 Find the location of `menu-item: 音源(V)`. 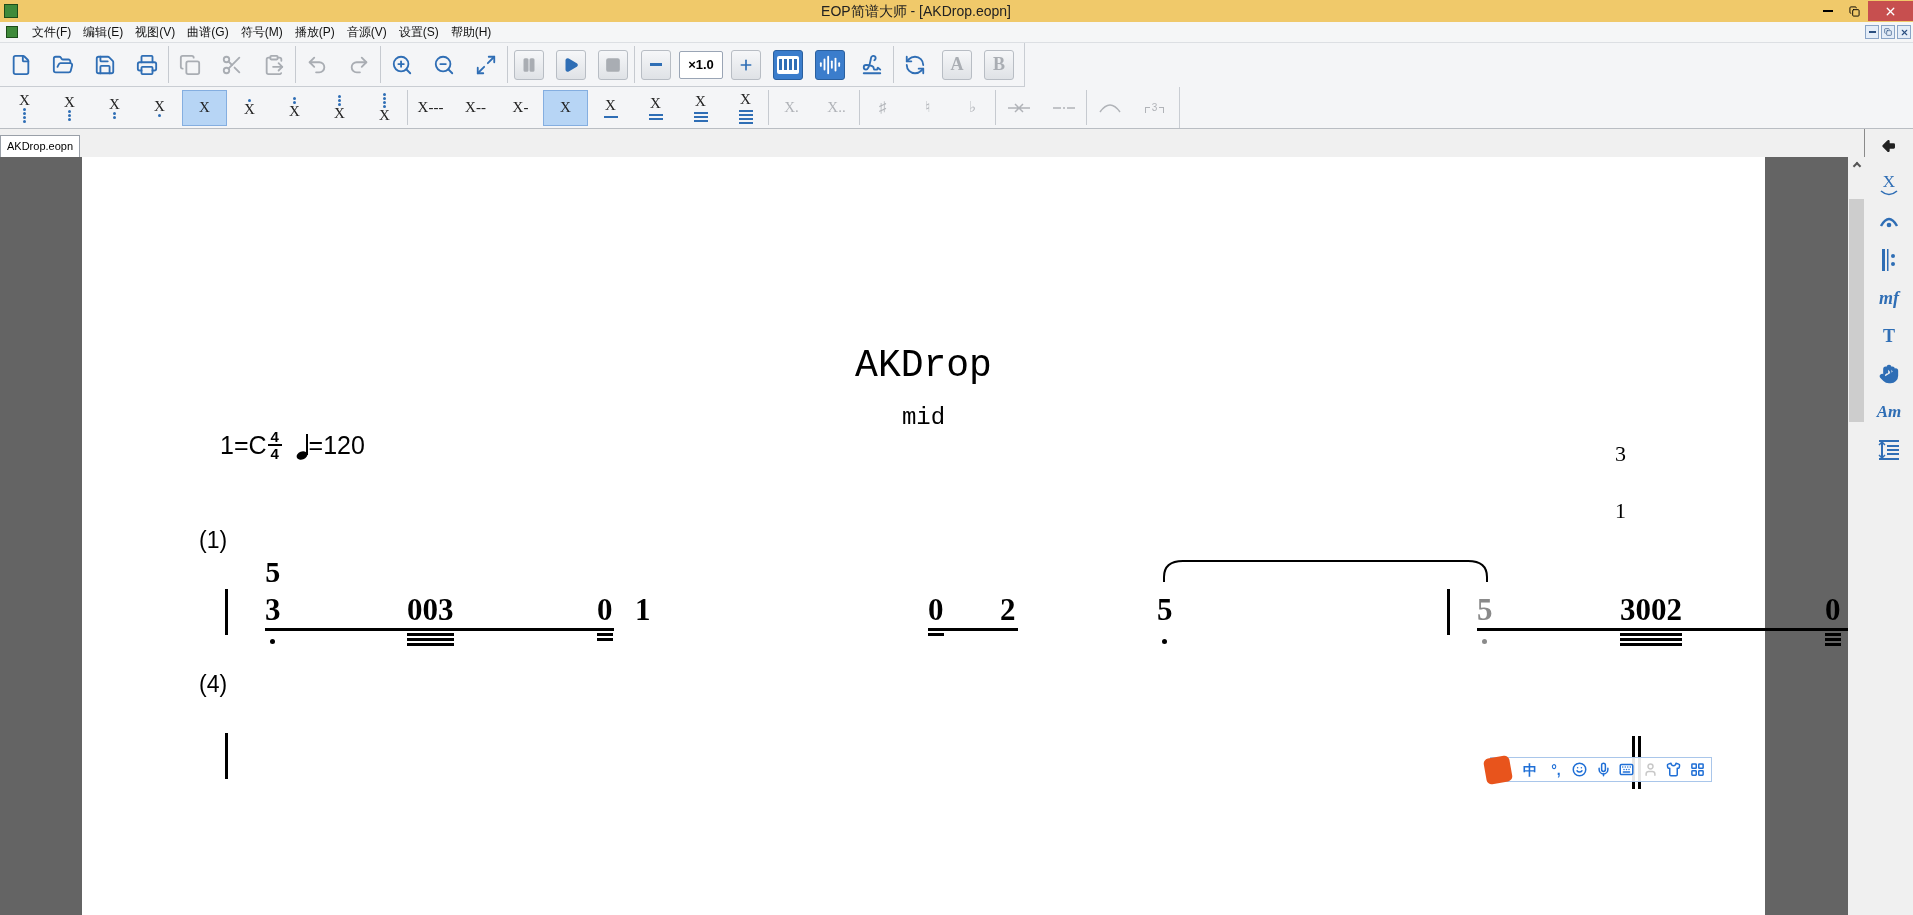

menu-item: 音源(V) is located at coordinates (366, 32).